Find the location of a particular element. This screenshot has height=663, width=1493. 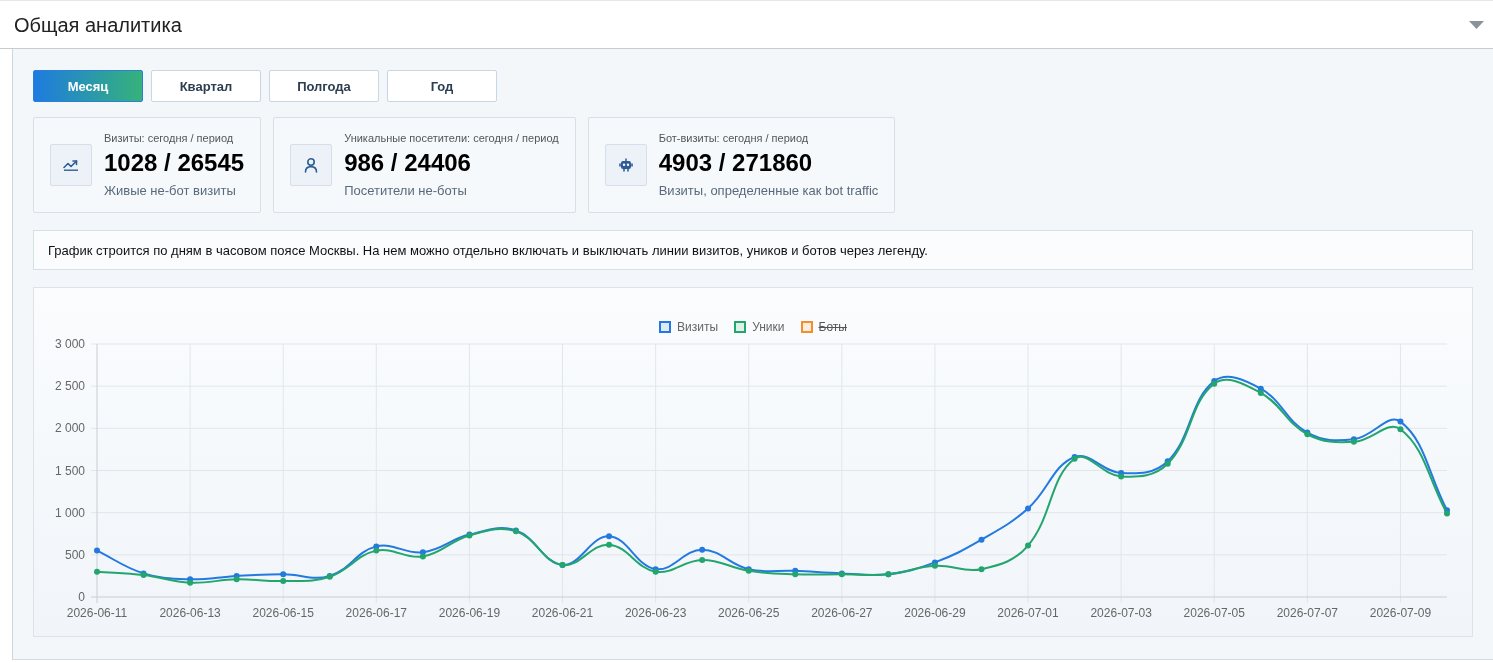

legend-item: Боты is located at coordinates (823, 327).